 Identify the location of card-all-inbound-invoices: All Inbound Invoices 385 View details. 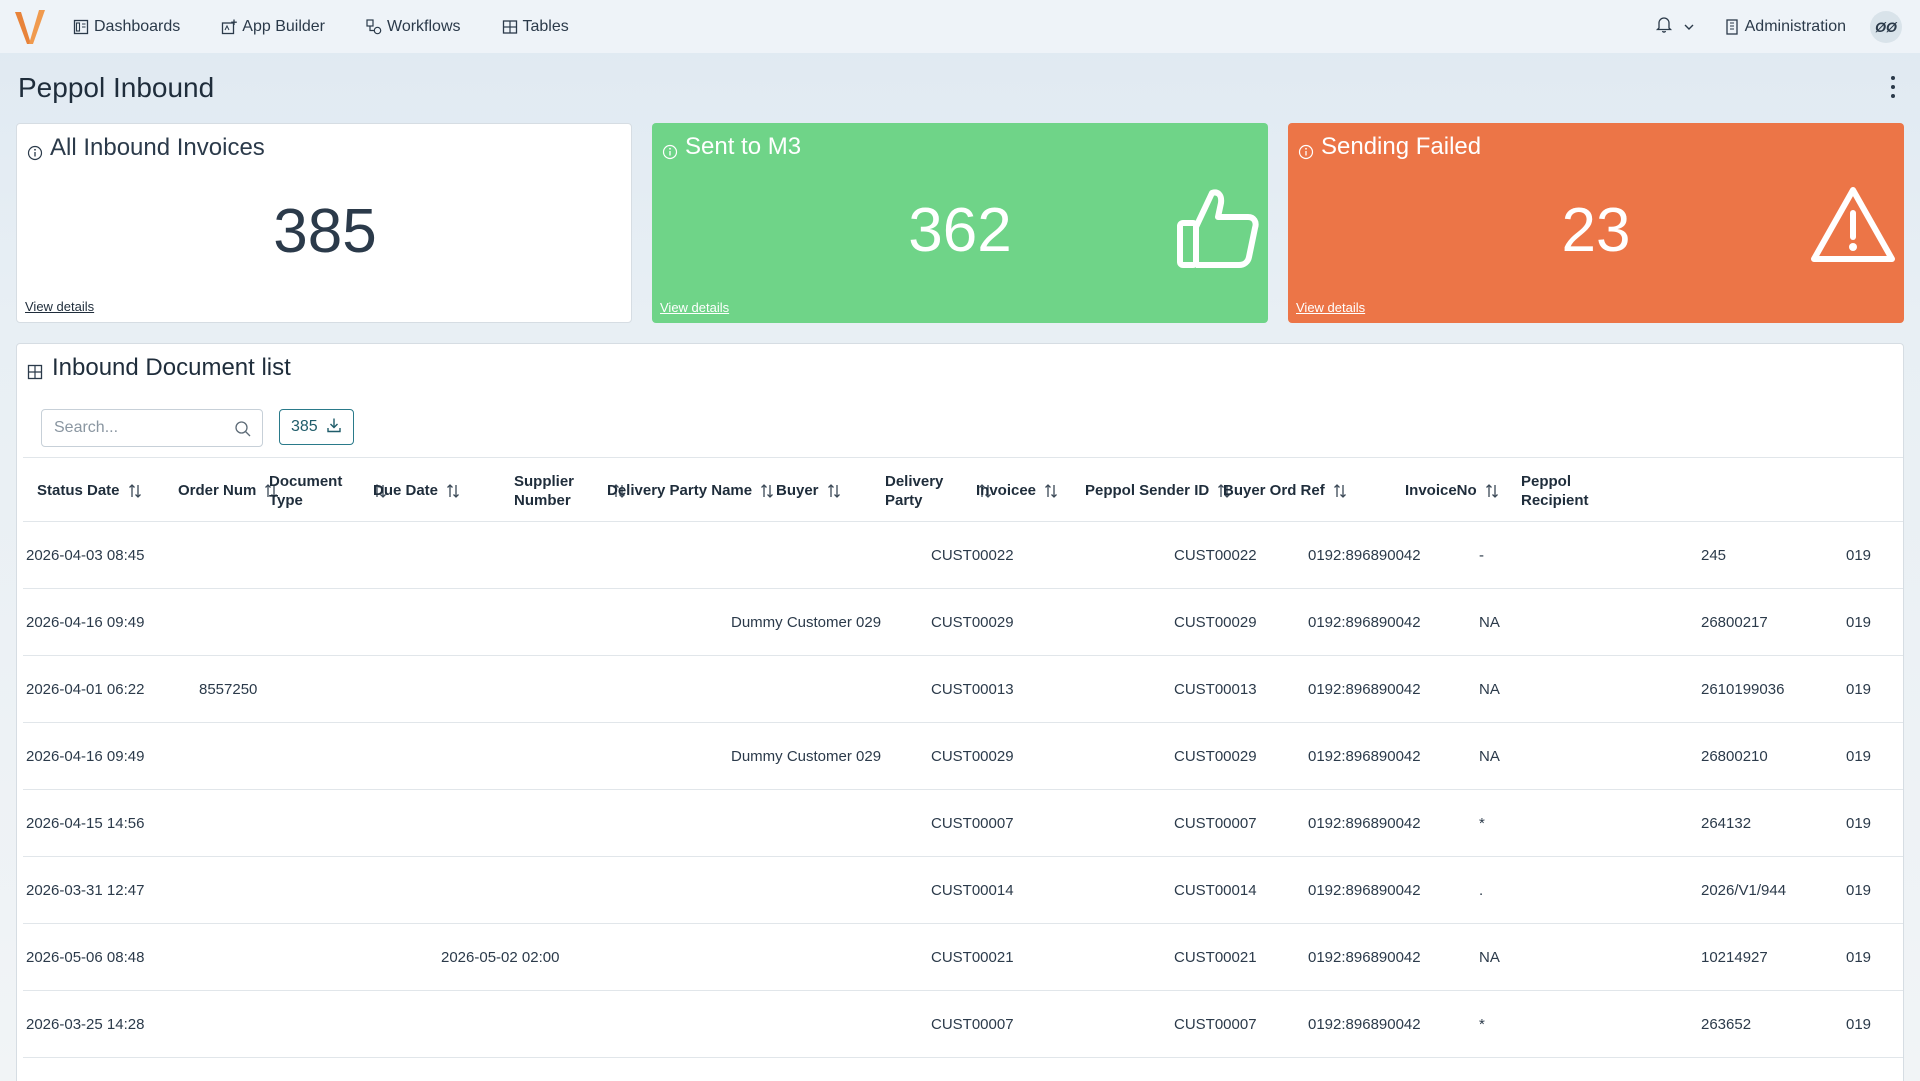
(324, 223).